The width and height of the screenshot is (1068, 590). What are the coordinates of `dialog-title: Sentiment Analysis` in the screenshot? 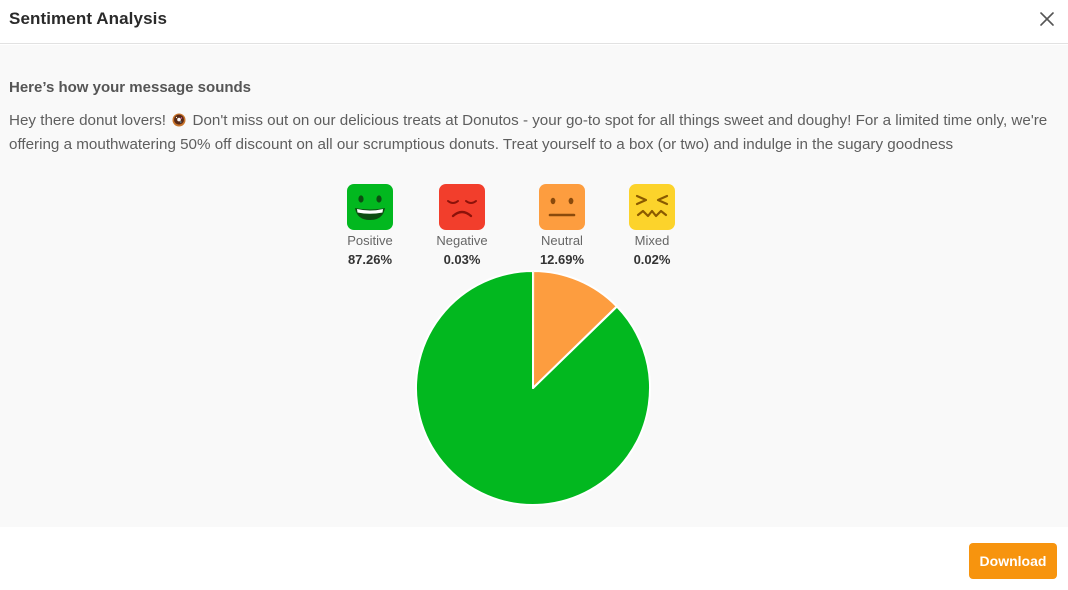 It's located at (88, 18).